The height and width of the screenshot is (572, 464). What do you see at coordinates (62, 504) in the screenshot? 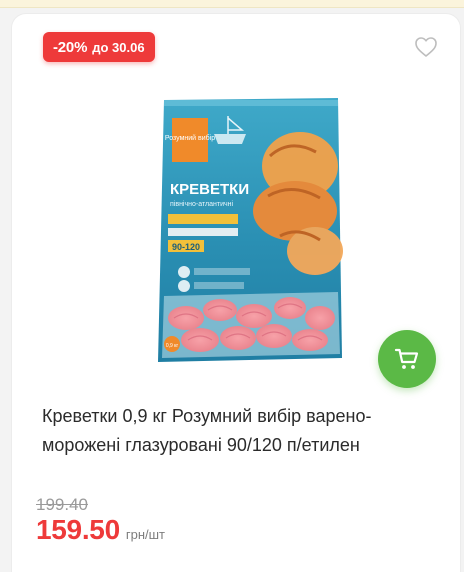
I see `old-price: 199.40` at bounding box center [62, 504].